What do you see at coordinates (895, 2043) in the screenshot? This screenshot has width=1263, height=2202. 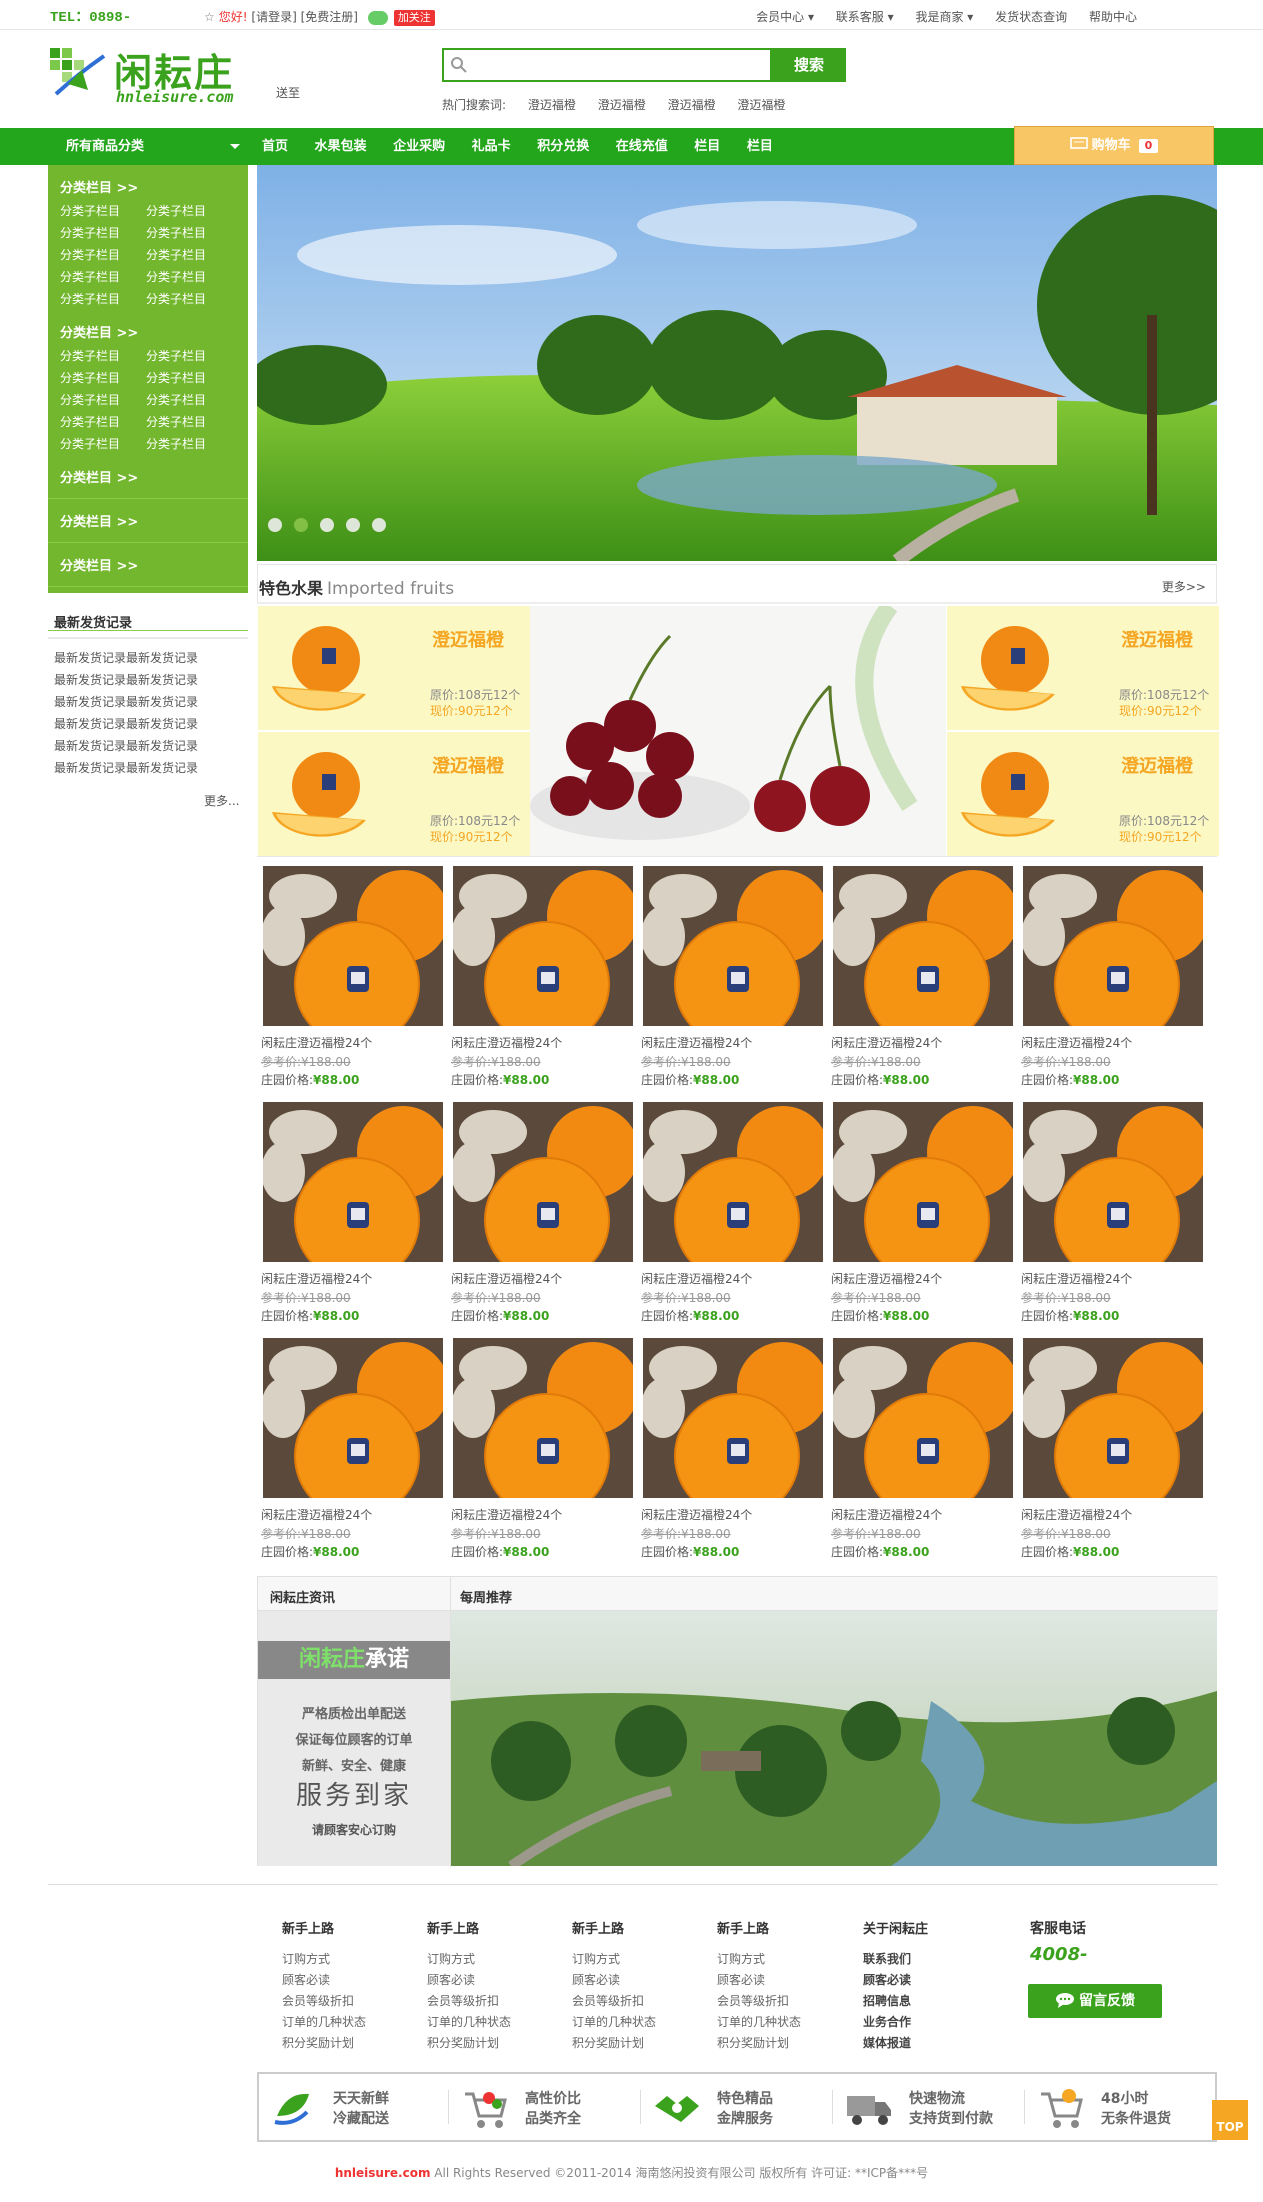 I see `footer-link: 媒体报道` at bounding box center [895, 2043].